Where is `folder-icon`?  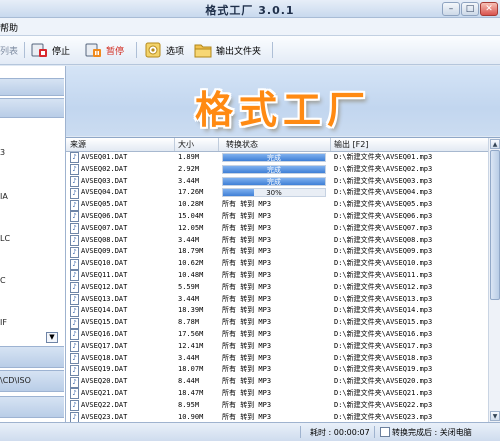 folder-icon is located at coordinates (203, 50).